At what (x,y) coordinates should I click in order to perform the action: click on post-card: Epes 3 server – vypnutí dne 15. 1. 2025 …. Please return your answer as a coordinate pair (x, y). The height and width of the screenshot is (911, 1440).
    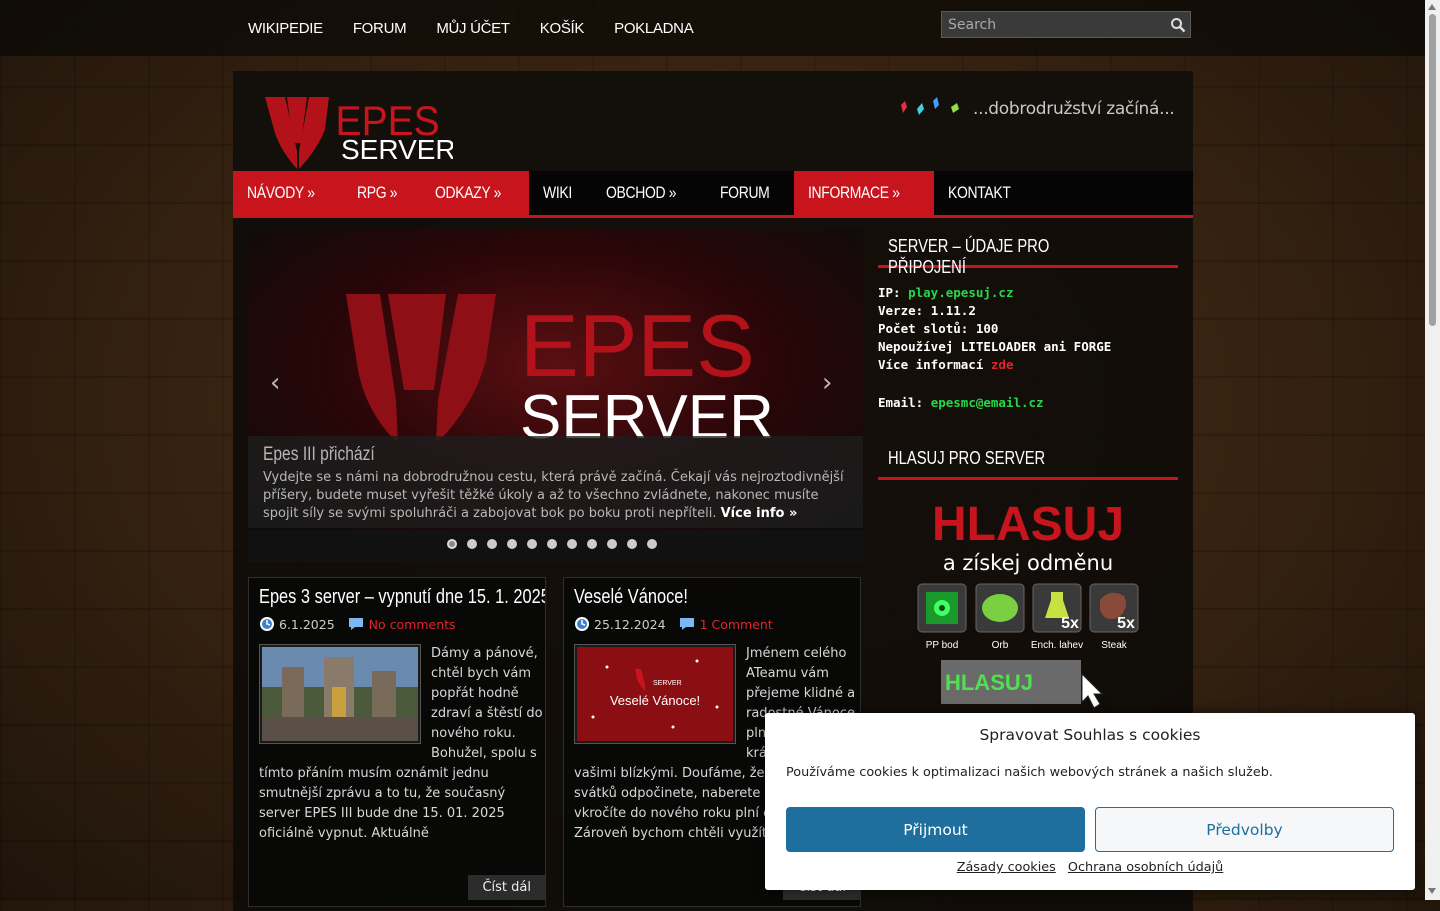
    Looking at the image, I should click on (397, 742).